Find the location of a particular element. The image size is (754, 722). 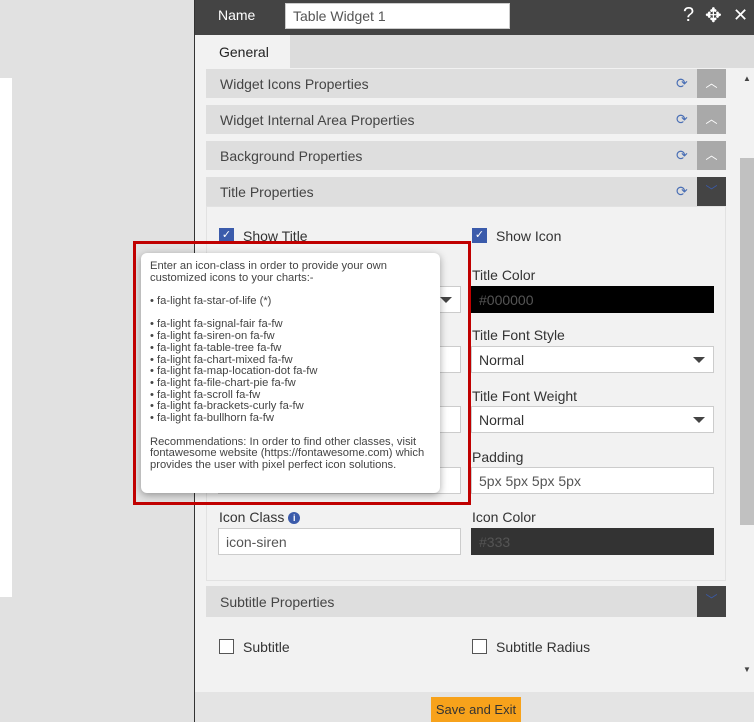

icon-class-label: Icon Class i is located at coordinates (260, 517).